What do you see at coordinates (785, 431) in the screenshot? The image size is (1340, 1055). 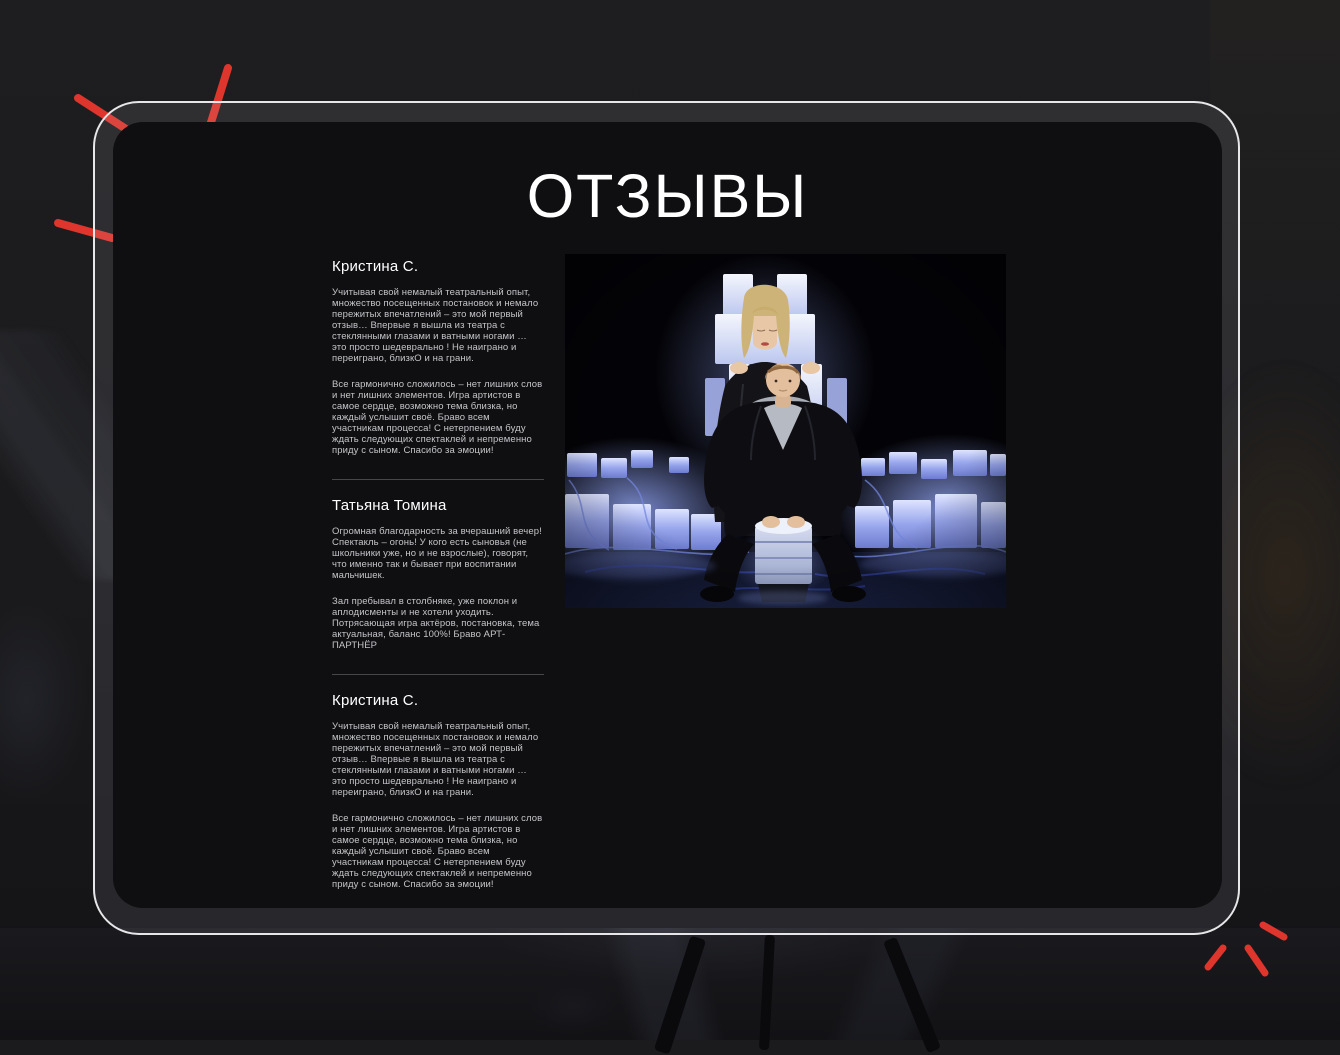 I see `performance-photo` at bounding box center [785, 431].